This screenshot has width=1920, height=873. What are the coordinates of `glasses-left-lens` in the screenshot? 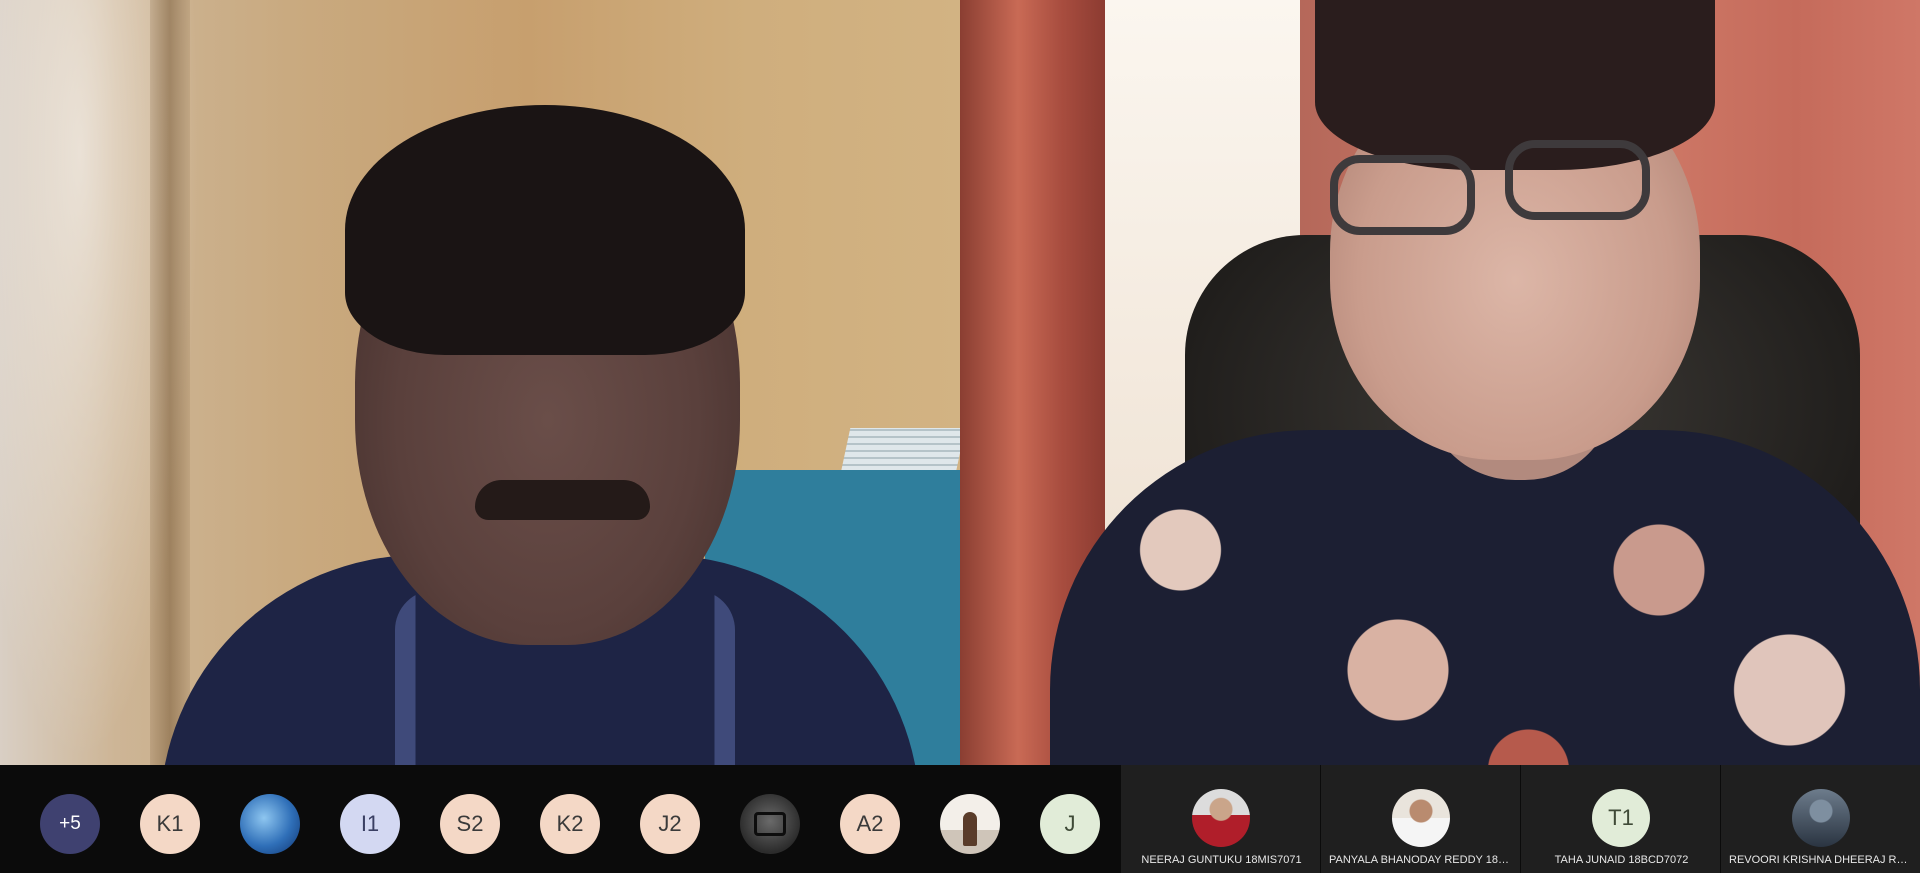 It's located at (1402, 195).